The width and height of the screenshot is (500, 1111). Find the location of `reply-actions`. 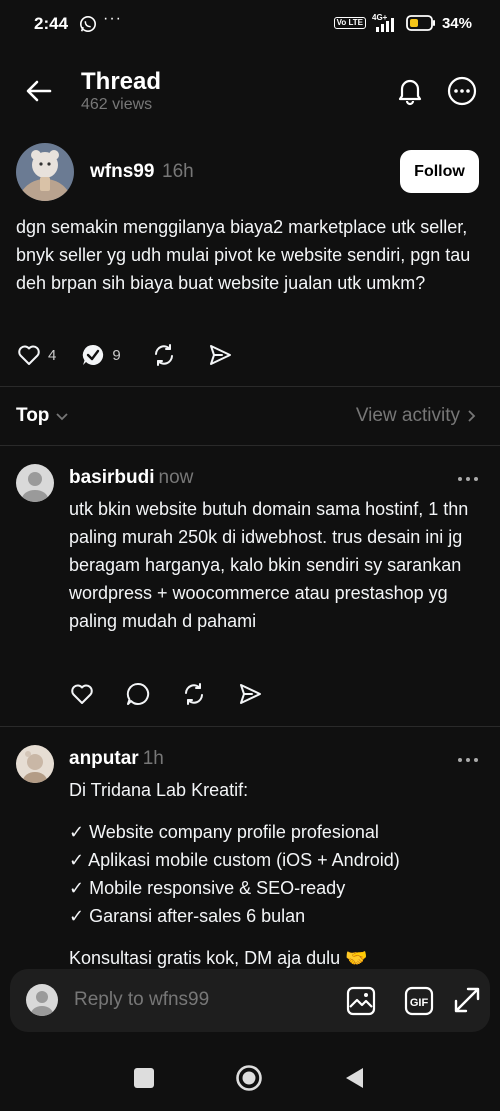

reply-actions is located at coordinates (166, 694).